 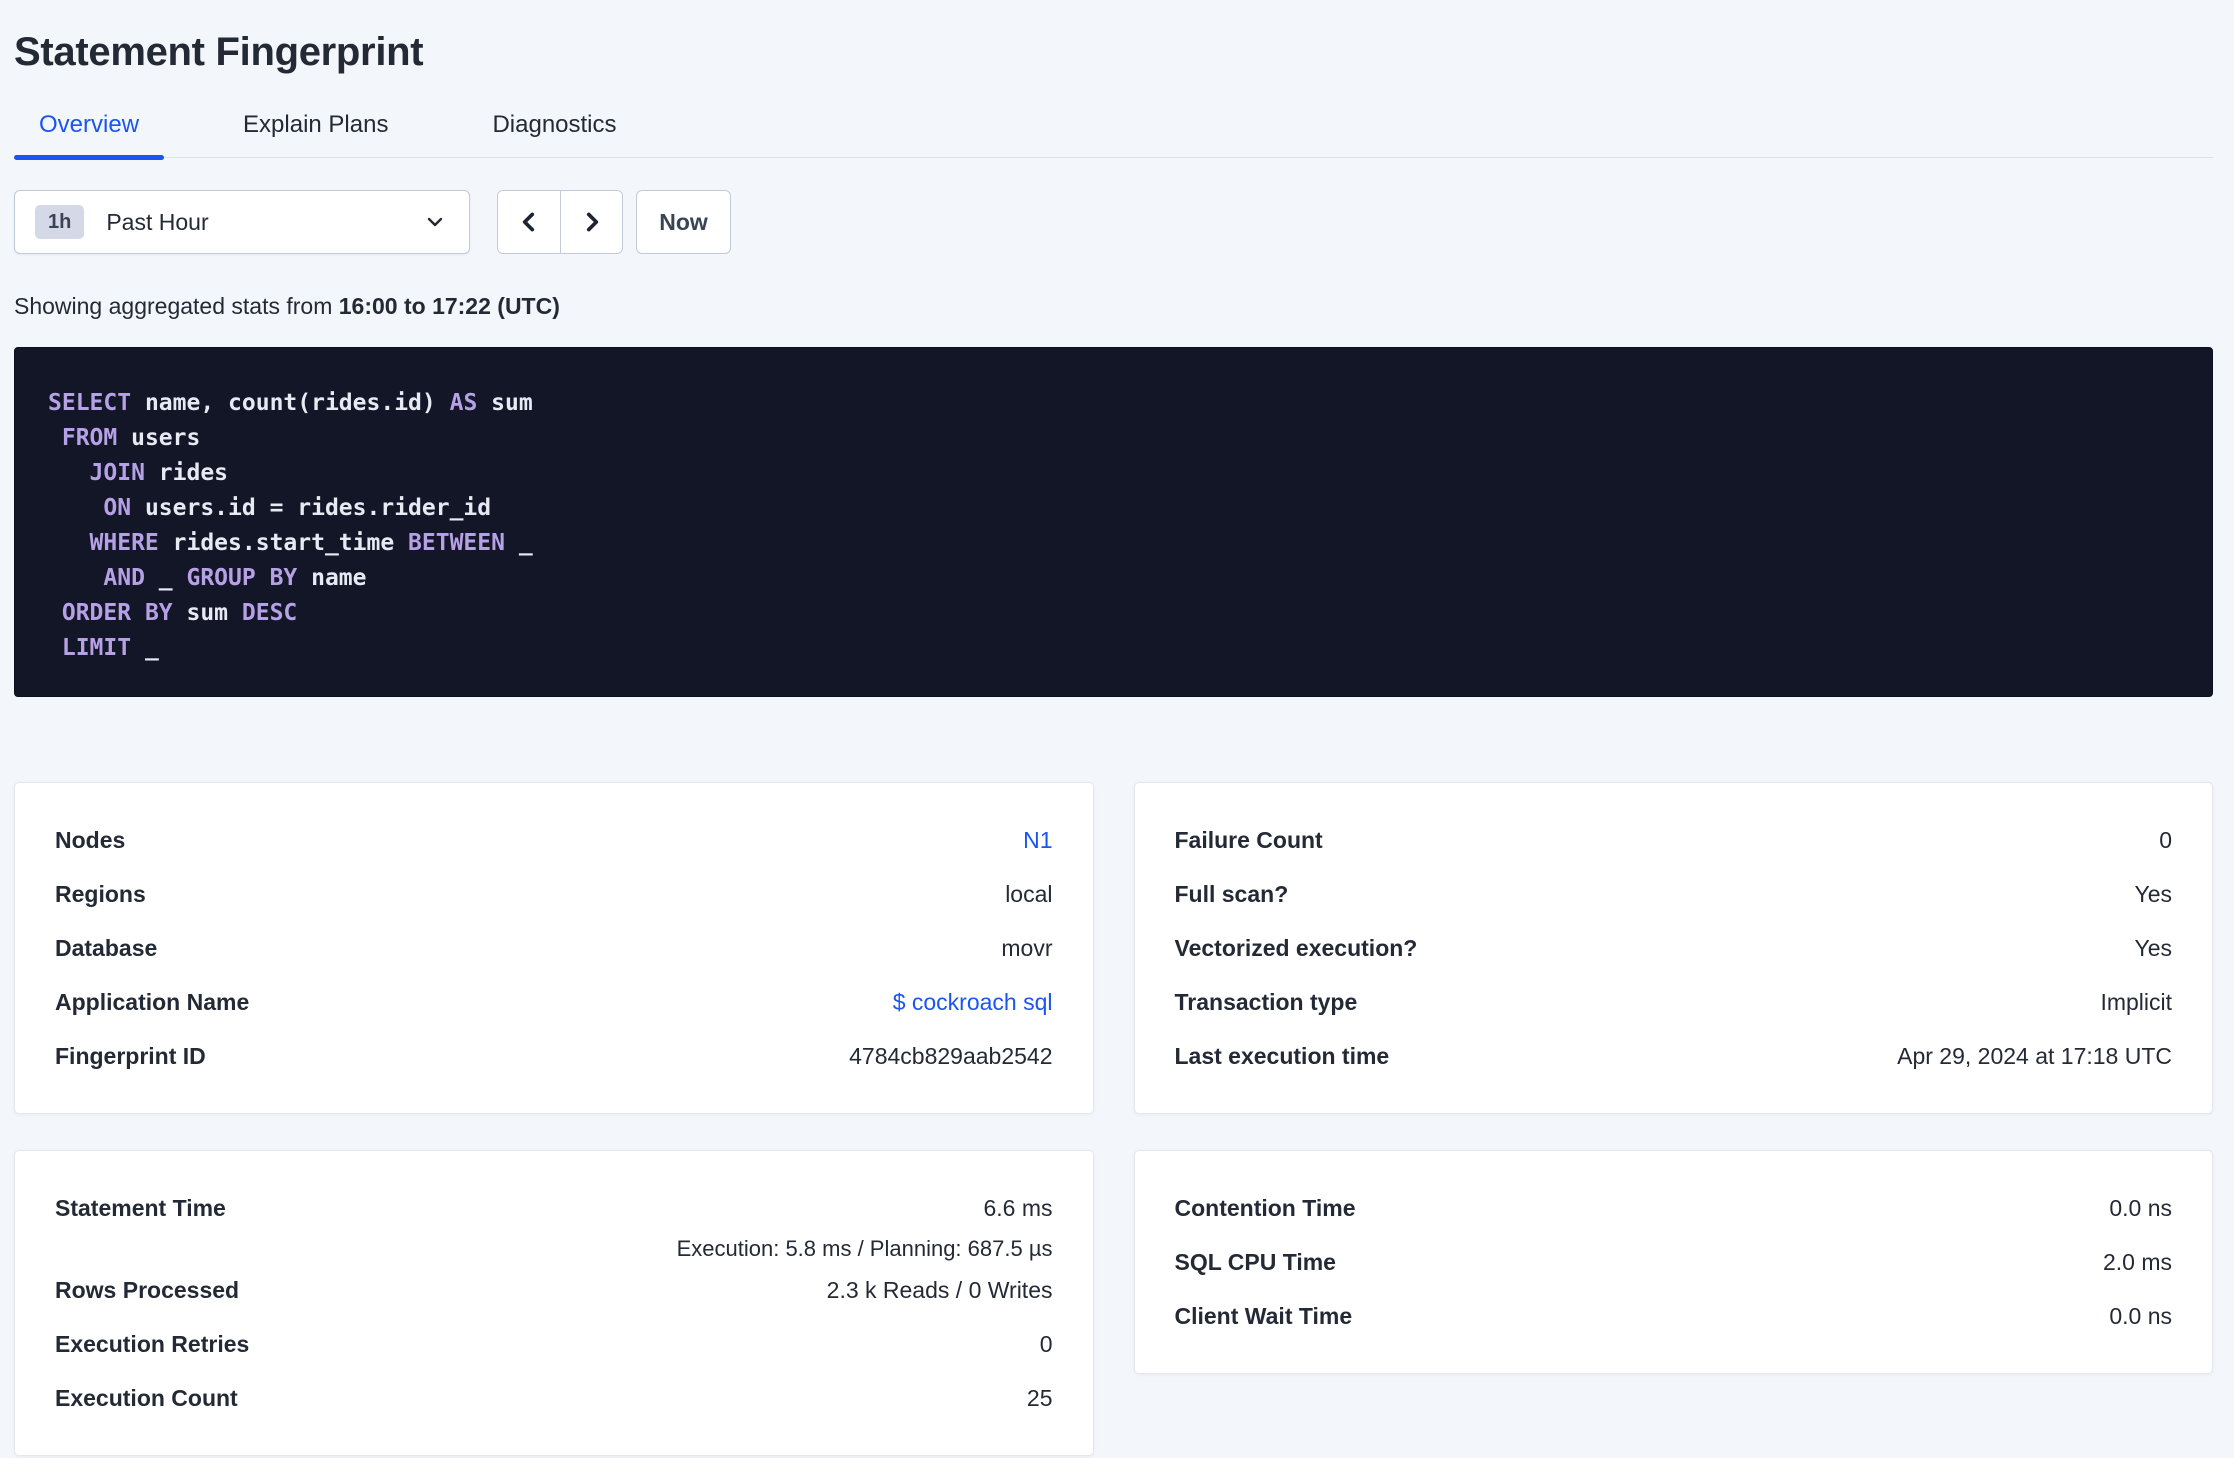 I want to click on stat-value-wrap: movr, so click(x=1026, y=948).